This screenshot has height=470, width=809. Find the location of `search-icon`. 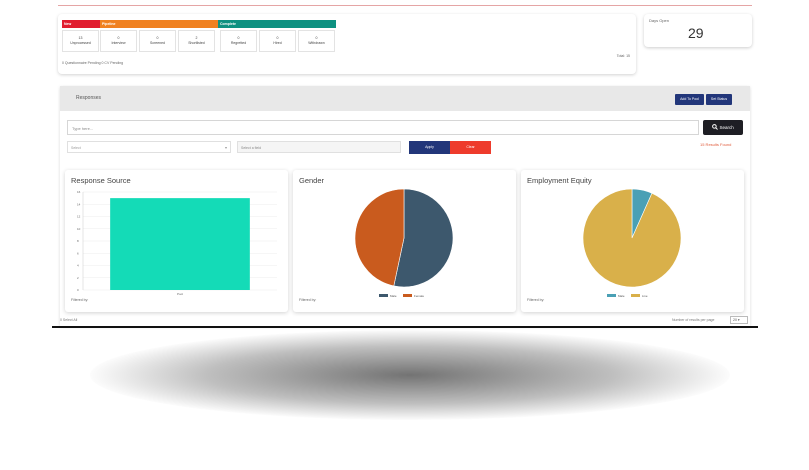

search-icon is located at coordinates (715, 127).